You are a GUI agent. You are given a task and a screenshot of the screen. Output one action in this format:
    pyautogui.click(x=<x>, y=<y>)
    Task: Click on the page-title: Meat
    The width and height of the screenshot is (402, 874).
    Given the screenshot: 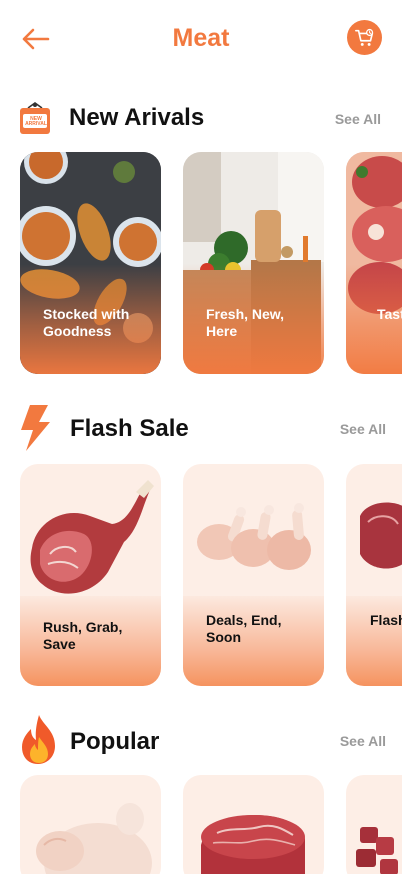 What is the action you would take?
    pyautogui.click(x=201, y=38)
    